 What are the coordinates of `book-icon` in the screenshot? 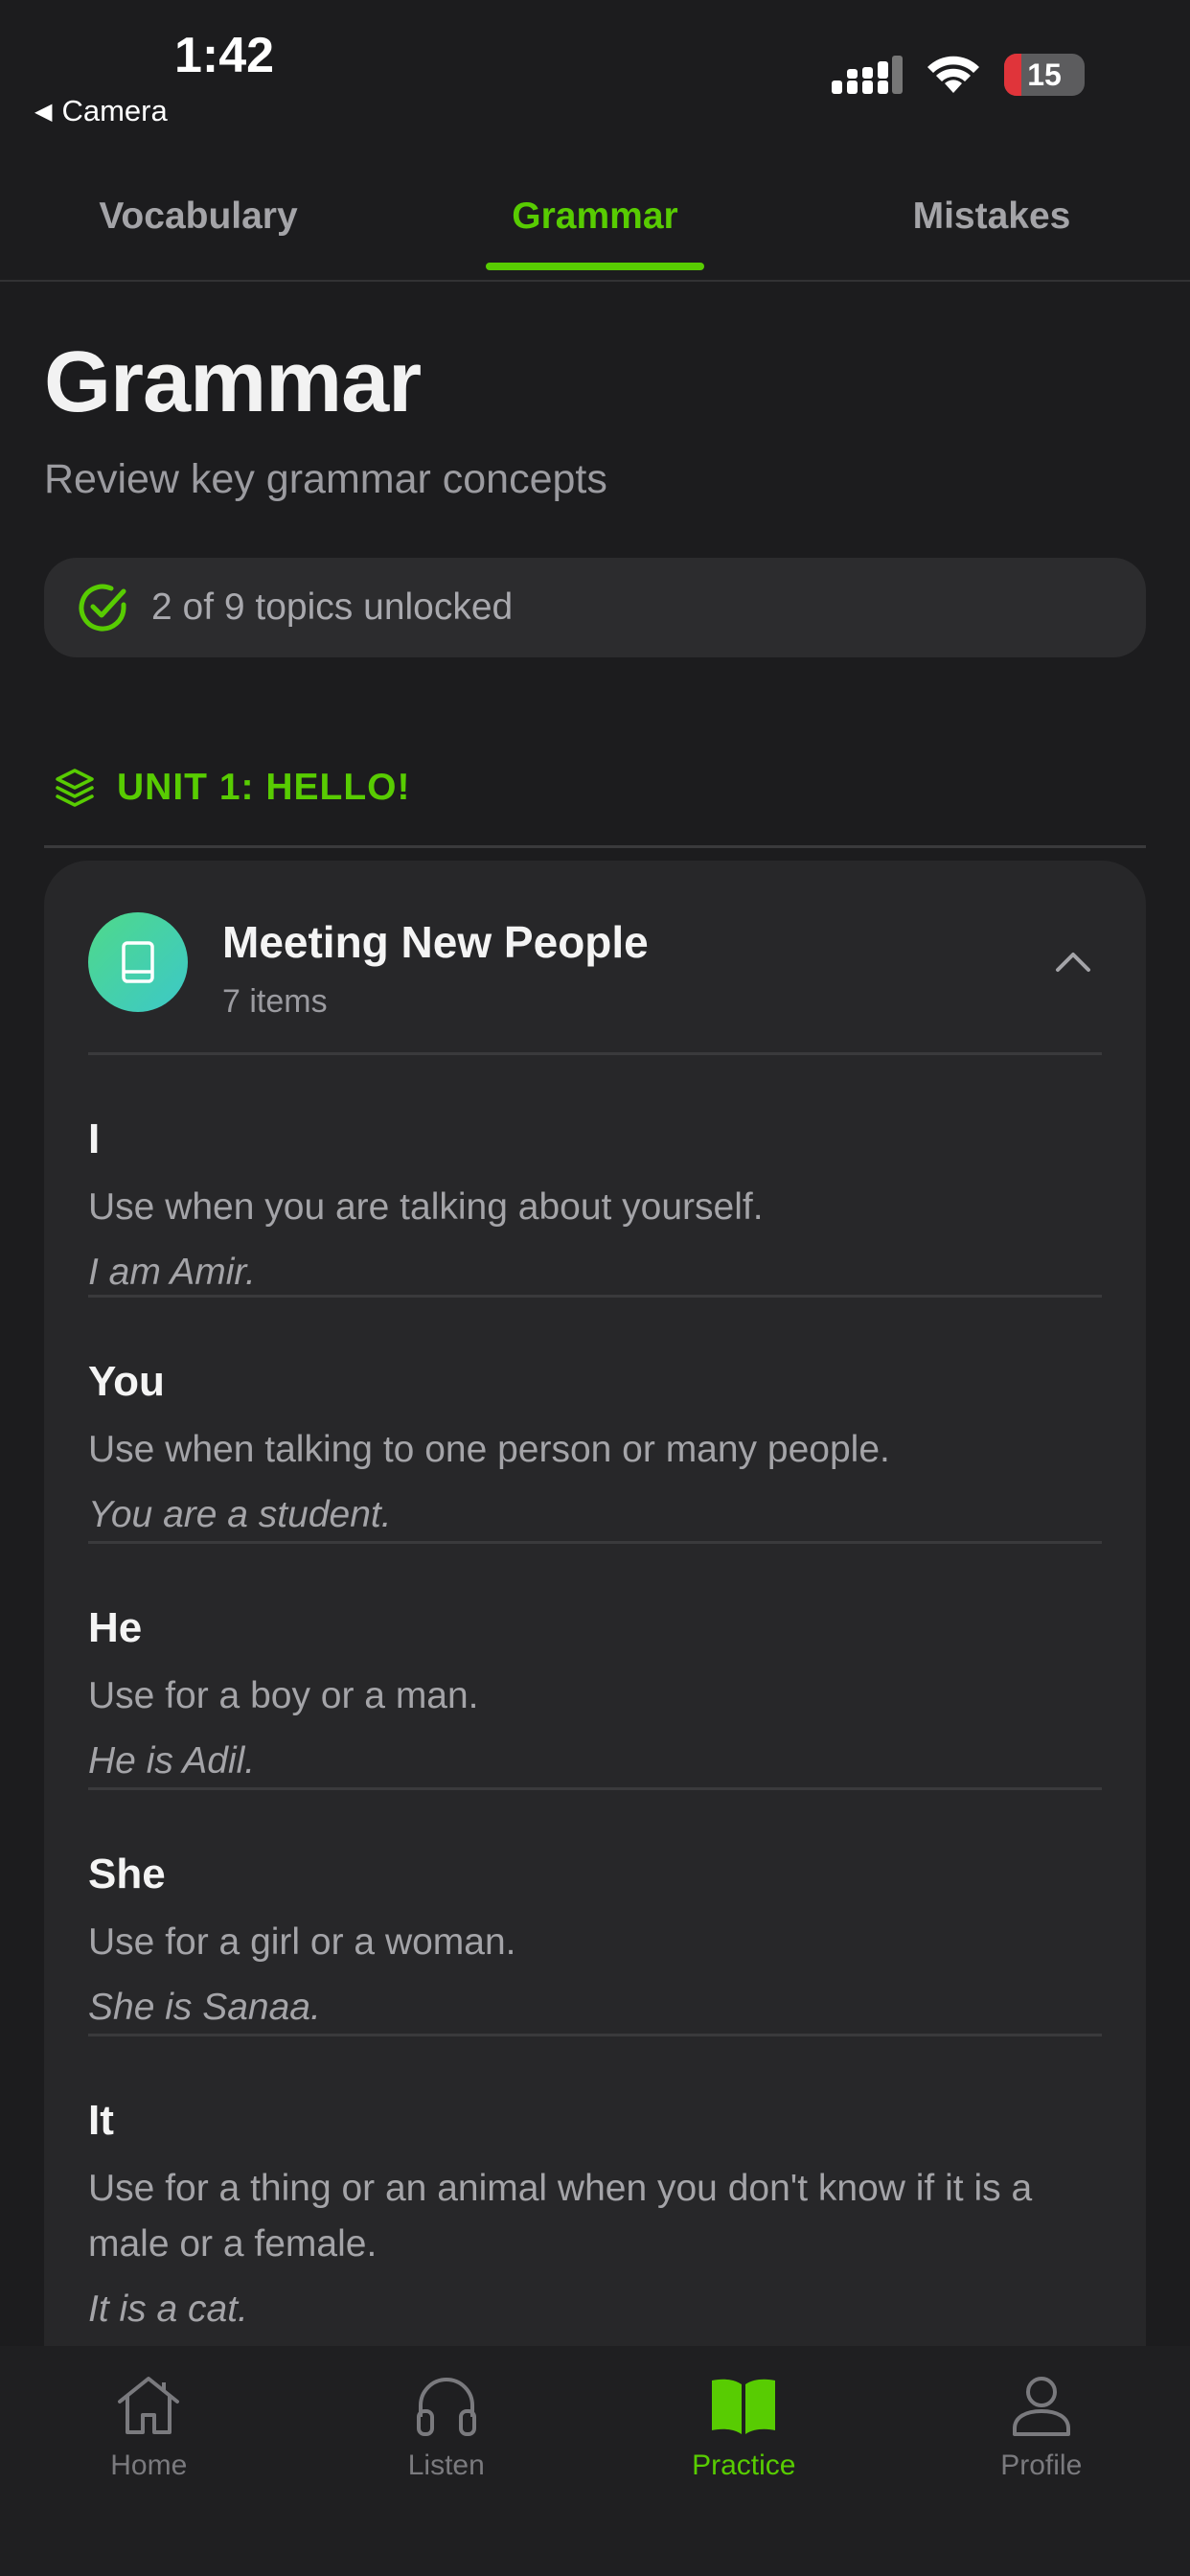 It's located at (138, 962).